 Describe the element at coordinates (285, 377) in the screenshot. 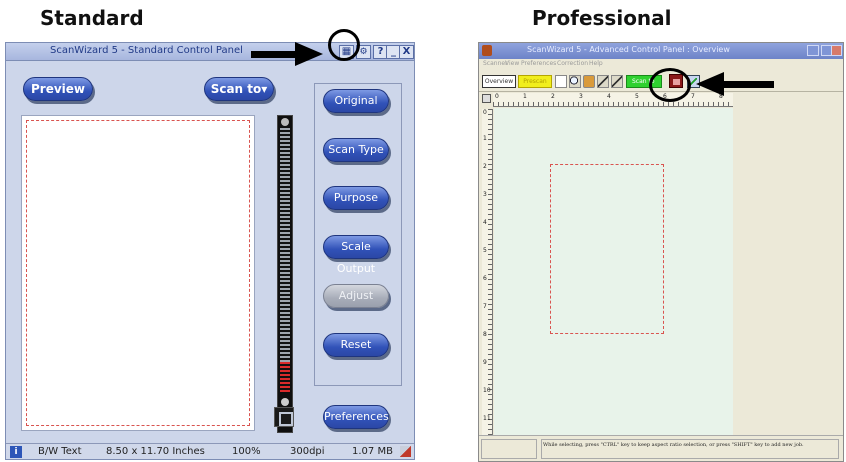

I see `meter-red-zone` at that location.